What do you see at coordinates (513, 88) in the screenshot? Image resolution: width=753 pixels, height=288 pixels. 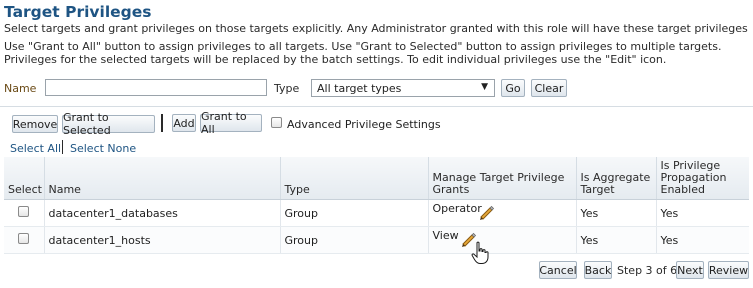 I see `go-button: Go` at bounding box center [513, 88].